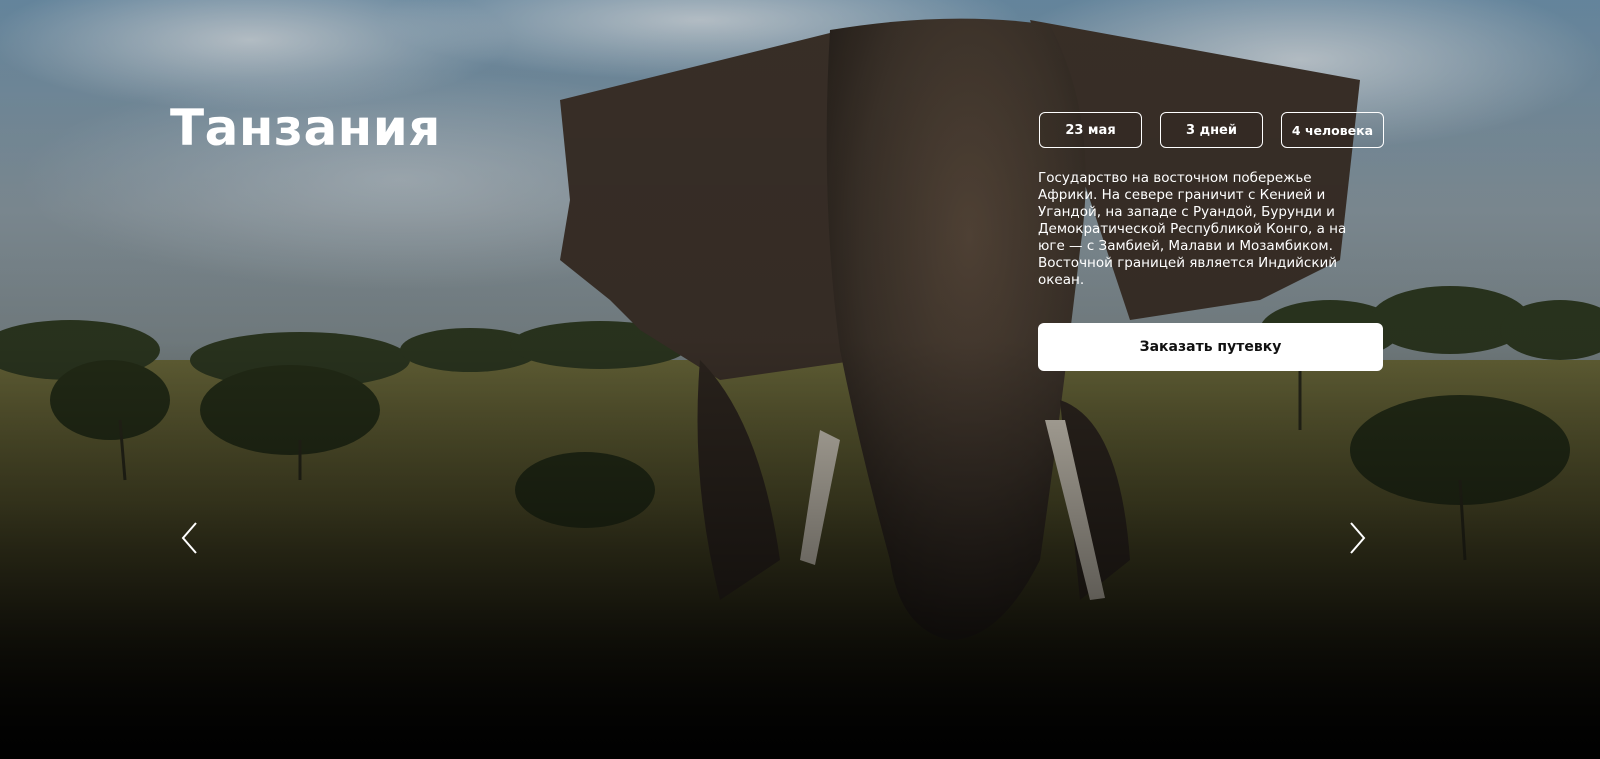 Image resolution: width=1600 pixels, height=759 pixels. I want to click on next-slide-button, so click(1357, 538).